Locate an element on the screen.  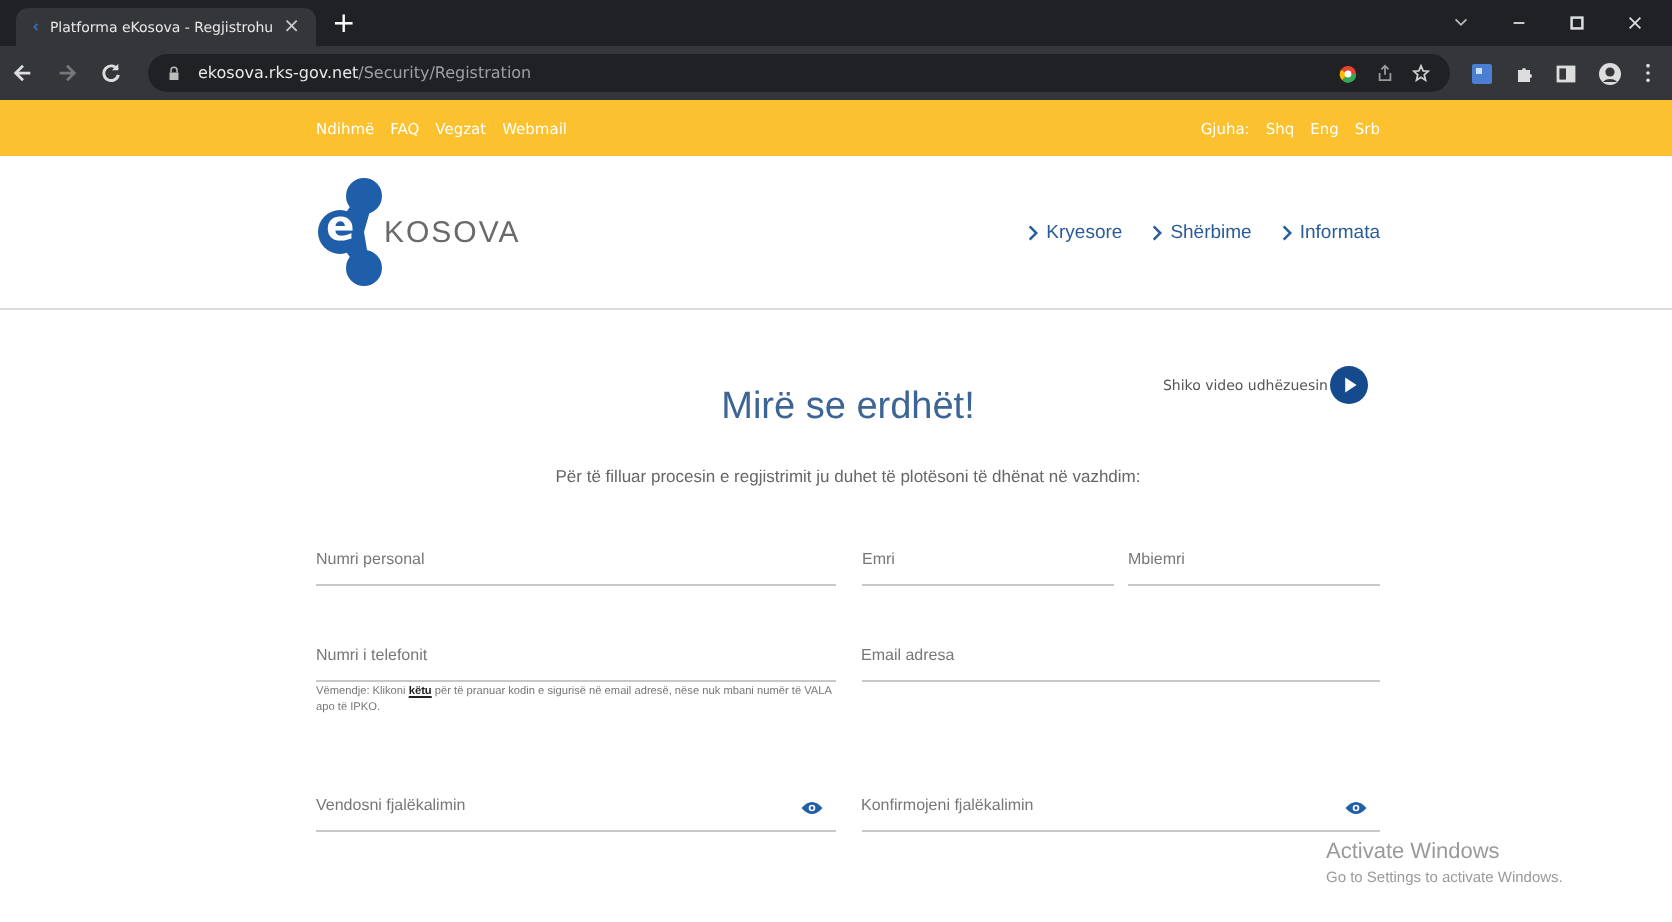
text-field: Email adresa is located at coordinates (1120, 658).